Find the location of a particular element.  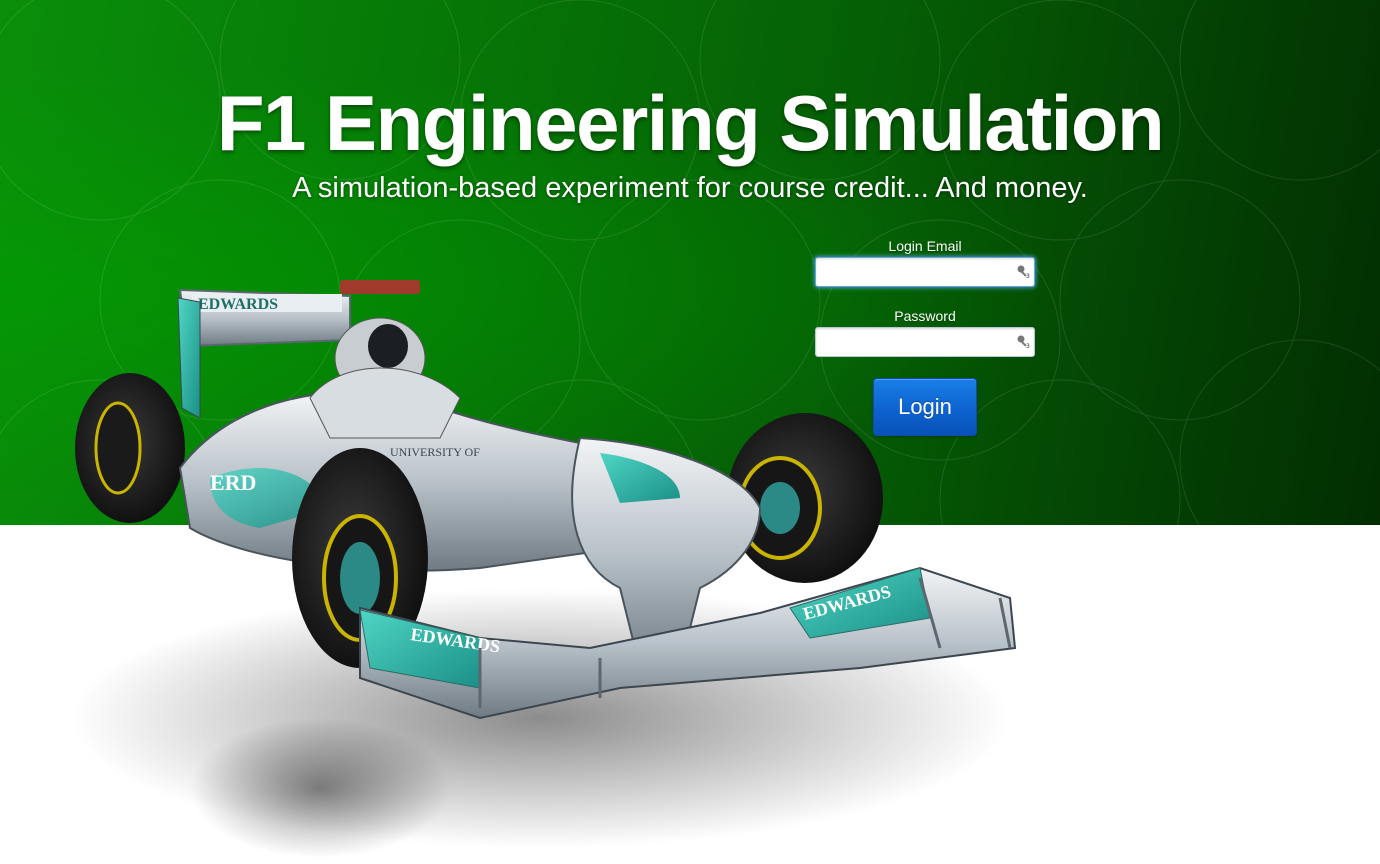

password-block: Password 3 is located at coordinates (925, 332).